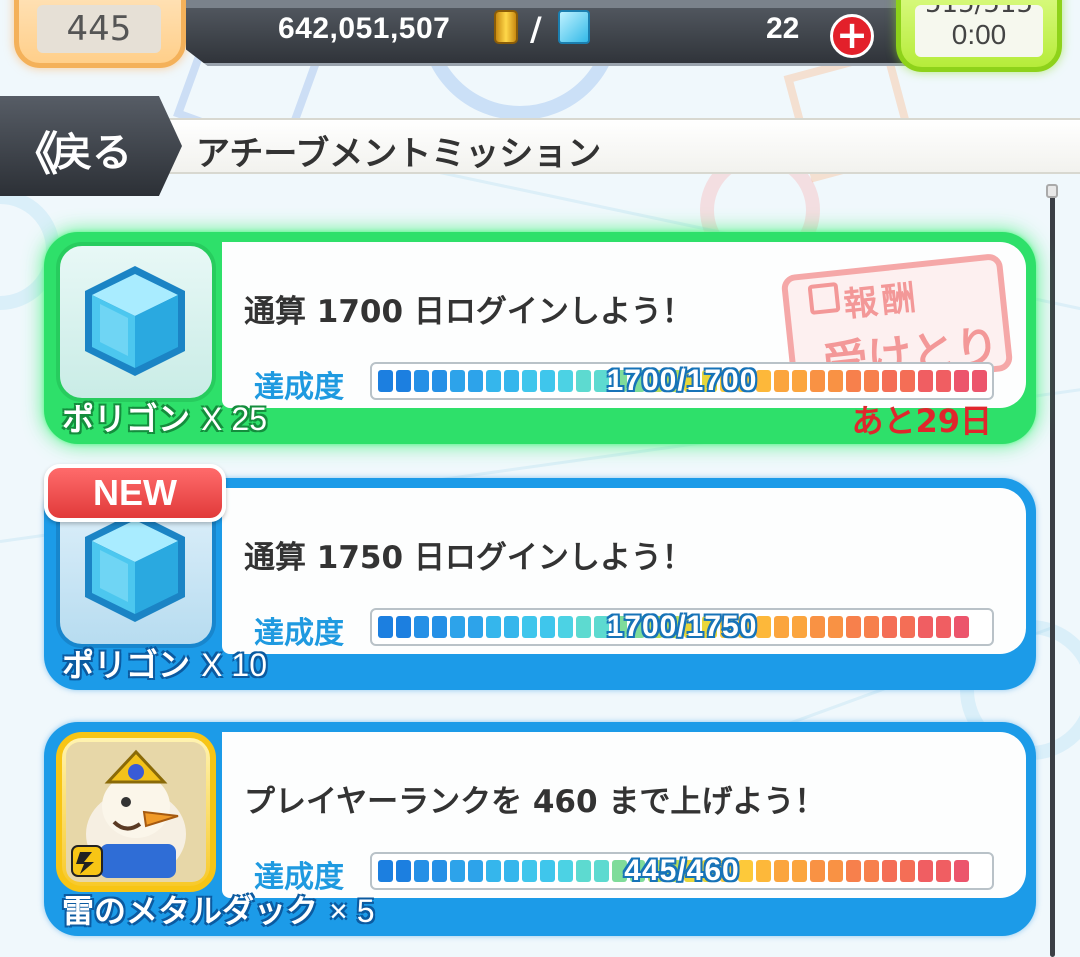 Image resolution: width=1080 pixels, height=957 pixels. I want to click on reward-label: 雷のメタルダック × 5, so click(218, 909).